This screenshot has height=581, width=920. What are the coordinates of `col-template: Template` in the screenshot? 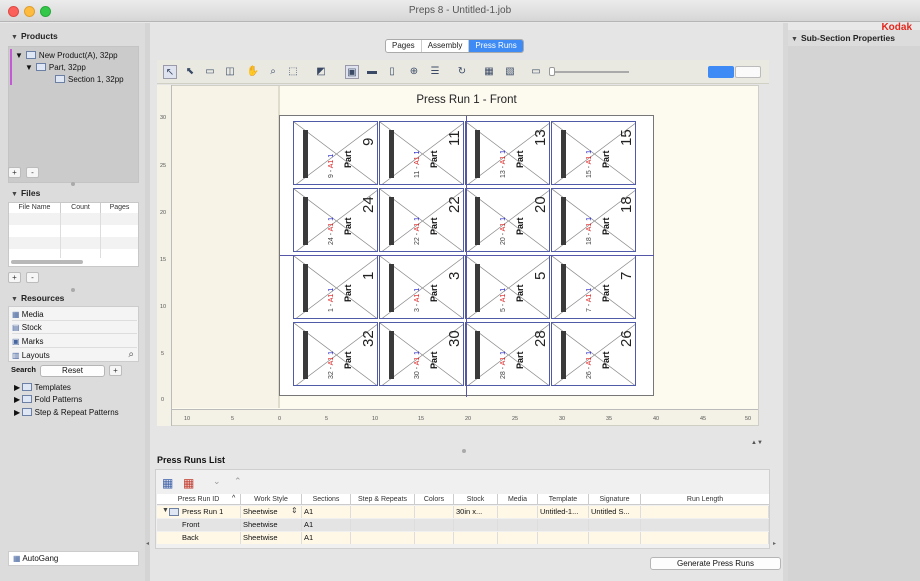 It's located at (563, 499).